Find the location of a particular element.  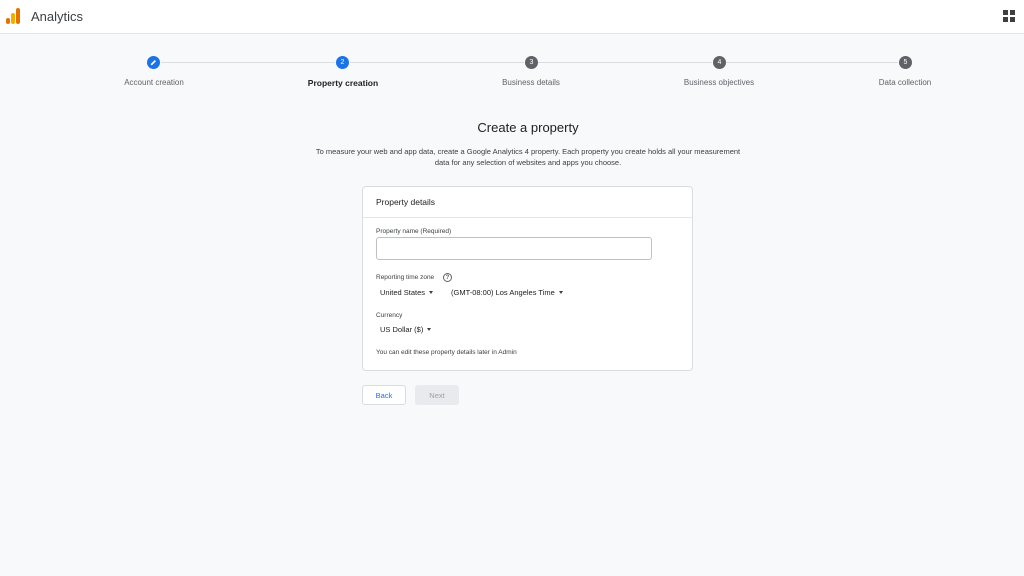

timezone-select: (GMT-08:00) Los Angeles Time is located at coordinates (507, 292).